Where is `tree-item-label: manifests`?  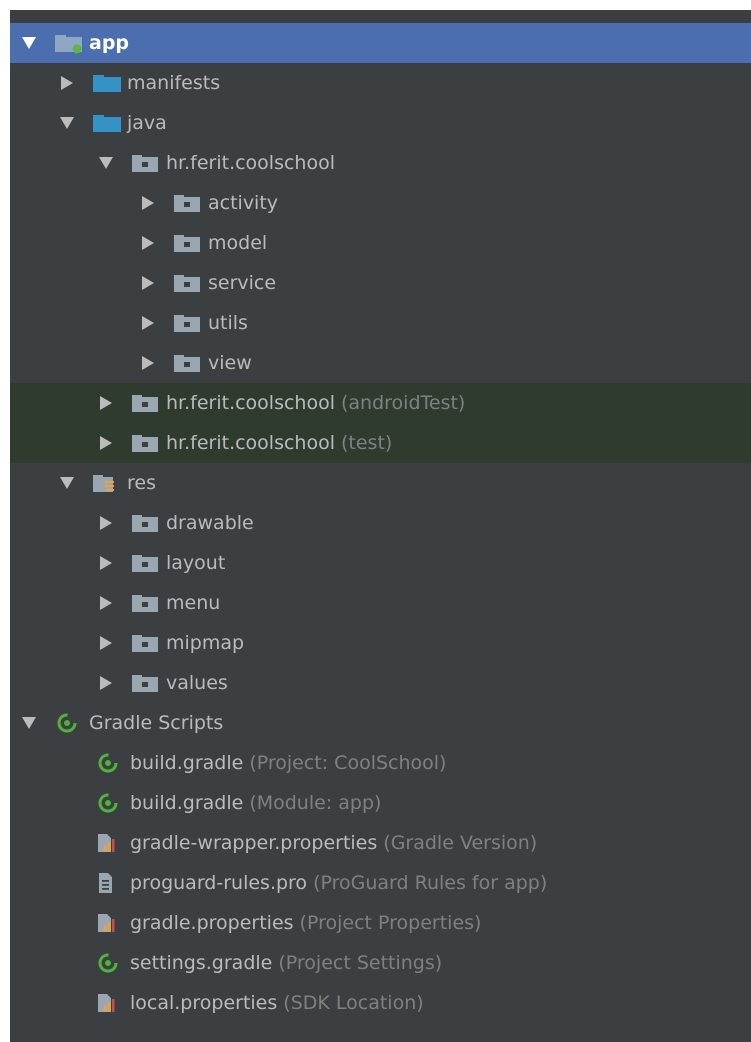
tree-item-label: manifests is located at coordinates (174, 83).